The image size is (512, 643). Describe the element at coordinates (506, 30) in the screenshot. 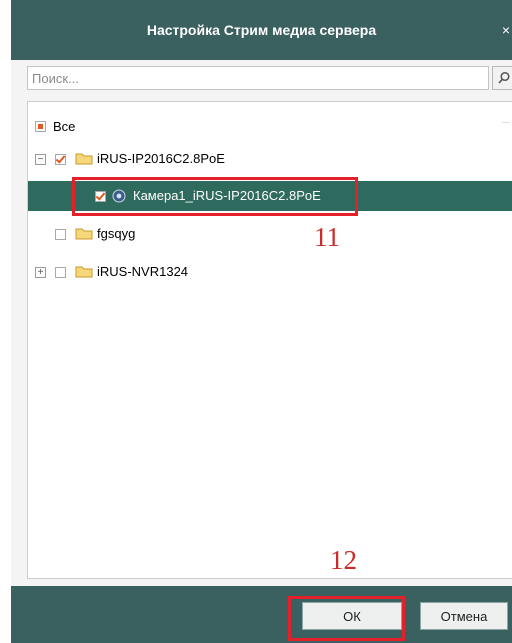

I see `close-icon: ×` at that location.